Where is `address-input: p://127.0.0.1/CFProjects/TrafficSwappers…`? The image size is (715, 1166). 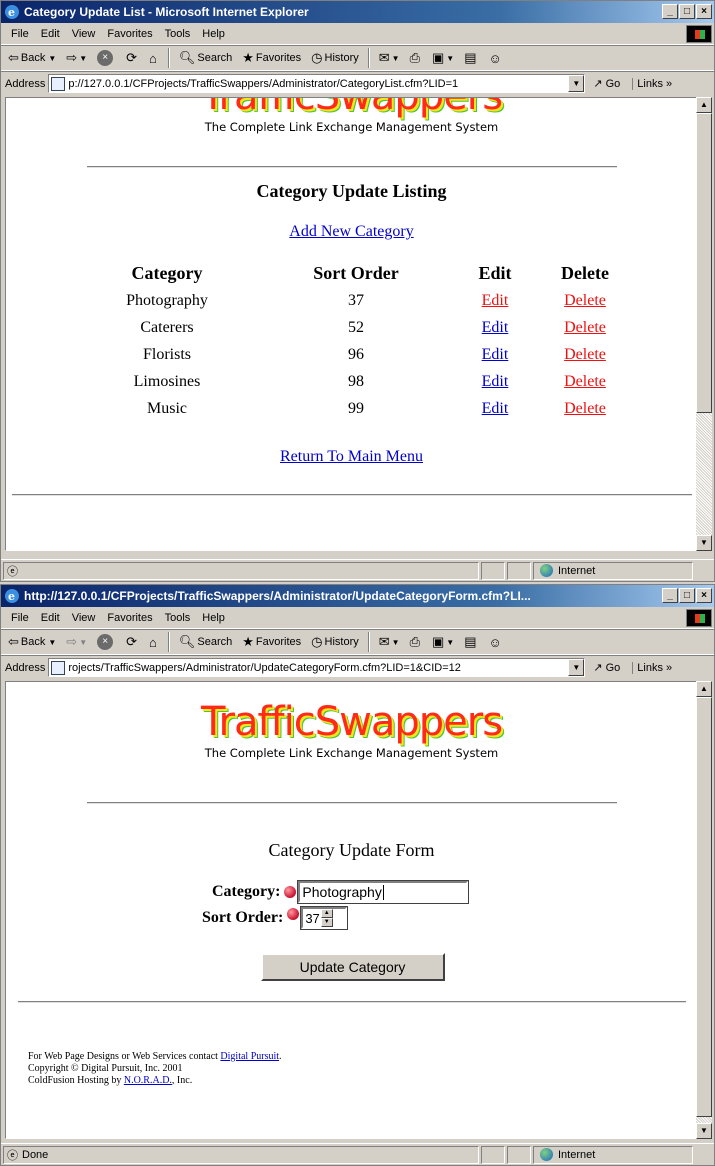
address-input: p://127.0.0.1/CFProjects/TrafficSwappers… is located at coordinates (317, 83).